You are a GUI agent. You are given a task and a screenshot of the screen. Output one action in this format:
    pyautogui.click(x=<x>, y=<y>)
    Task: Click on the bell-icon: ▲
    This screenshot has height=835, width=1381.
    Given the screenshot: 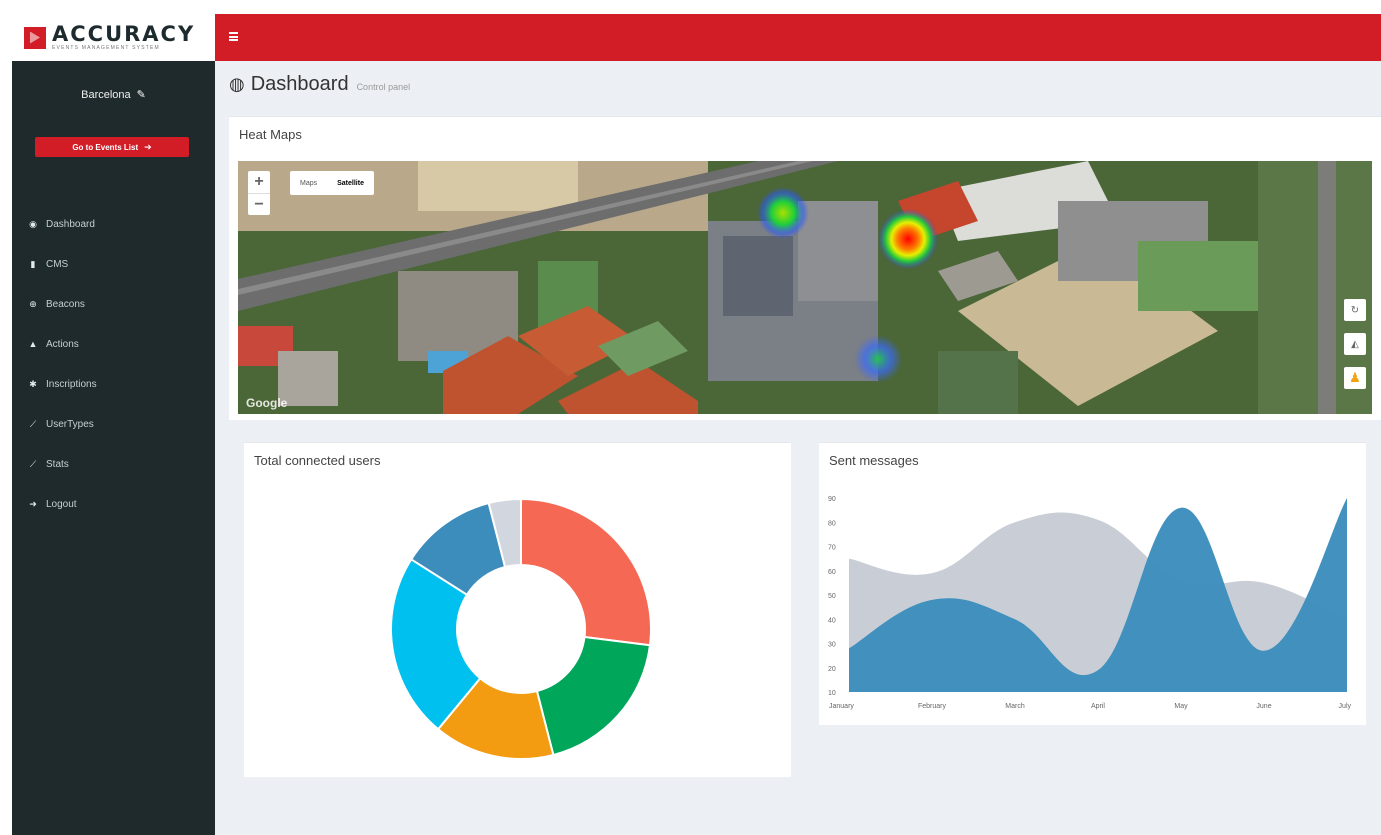 What is the action you would take?
    pyautogui.click(x=33, y=344)
    